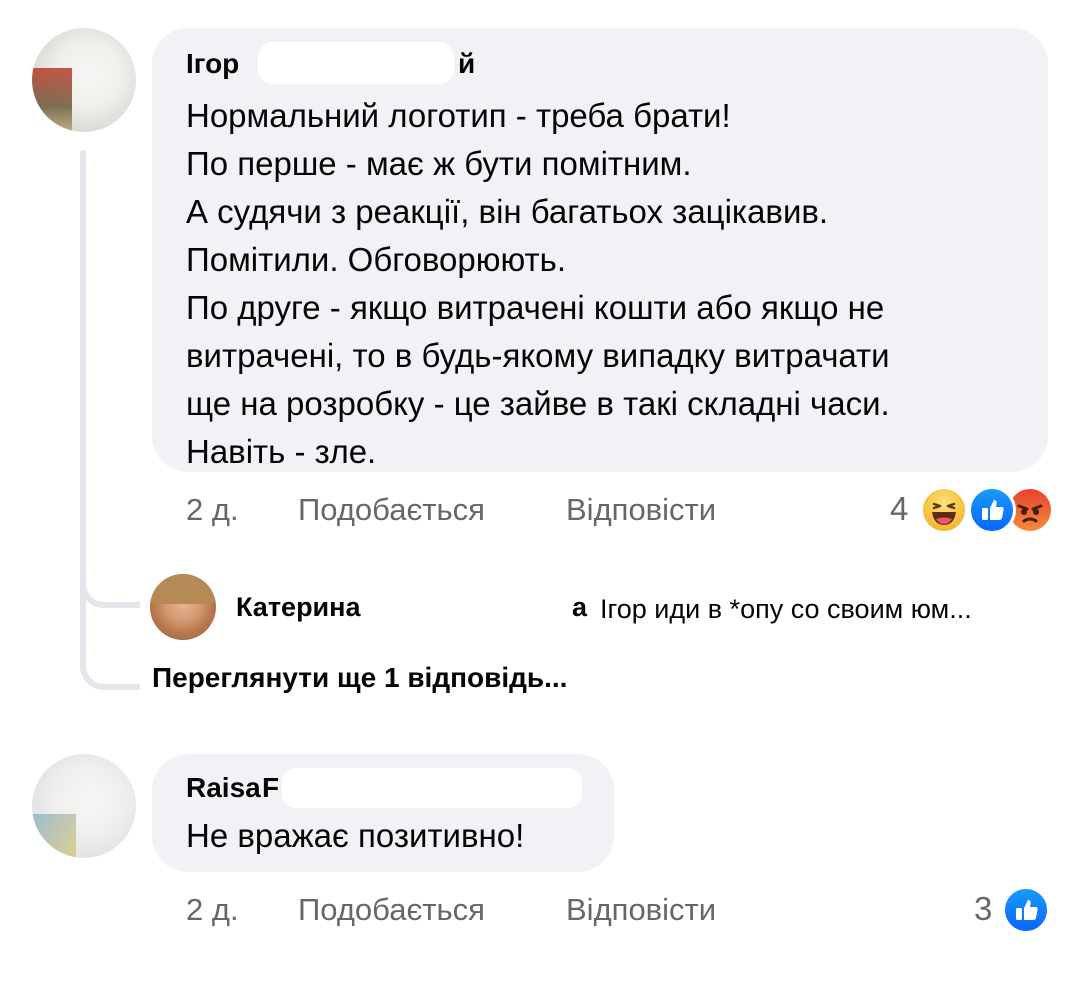  What do you see at coordinates (110, 645) in the screenshot?
I see `thread-branch-more` at bounding box center [110, 645].